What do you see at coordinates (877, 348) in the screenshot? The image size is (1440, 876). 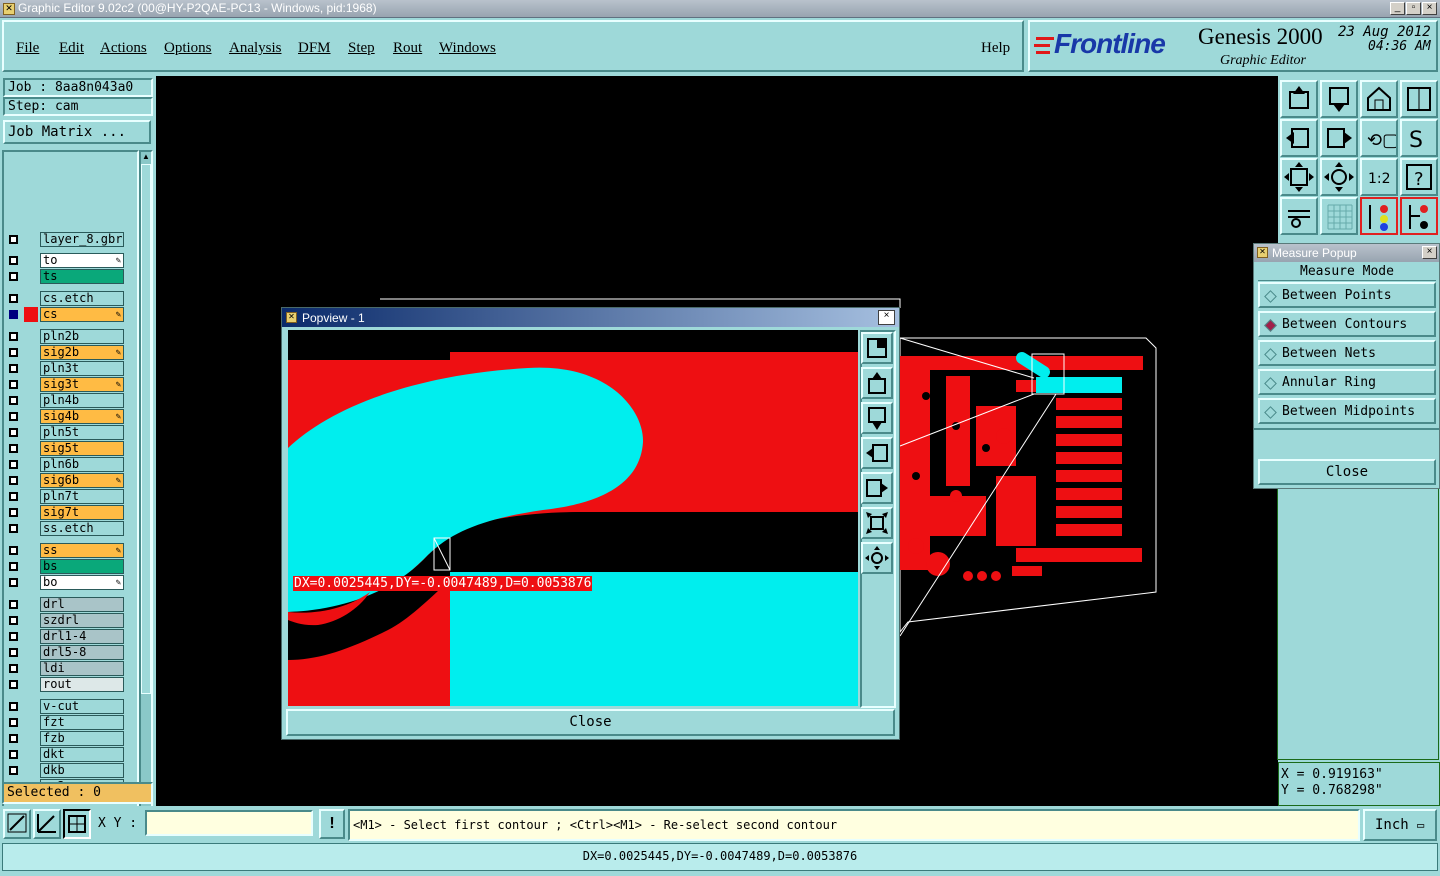 I see `popview-zoom-tool` at bounding box center [877, 348].